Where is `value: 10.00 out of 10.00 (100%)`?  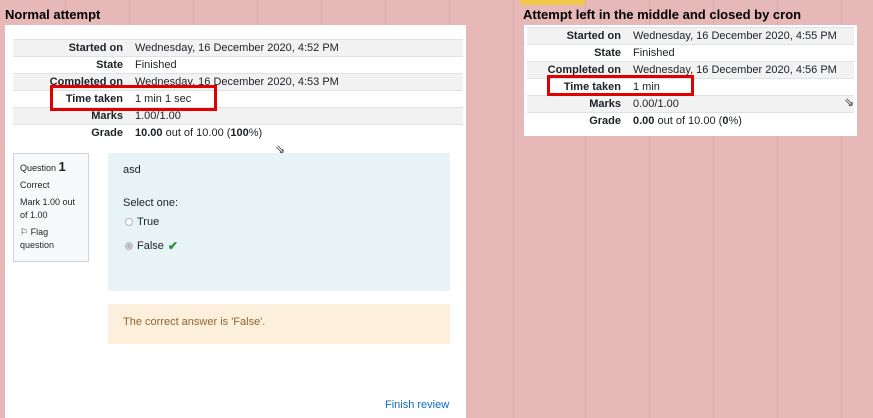 value: 10.00 out of 10.00 (100%) is located at coordinates (199, 133).